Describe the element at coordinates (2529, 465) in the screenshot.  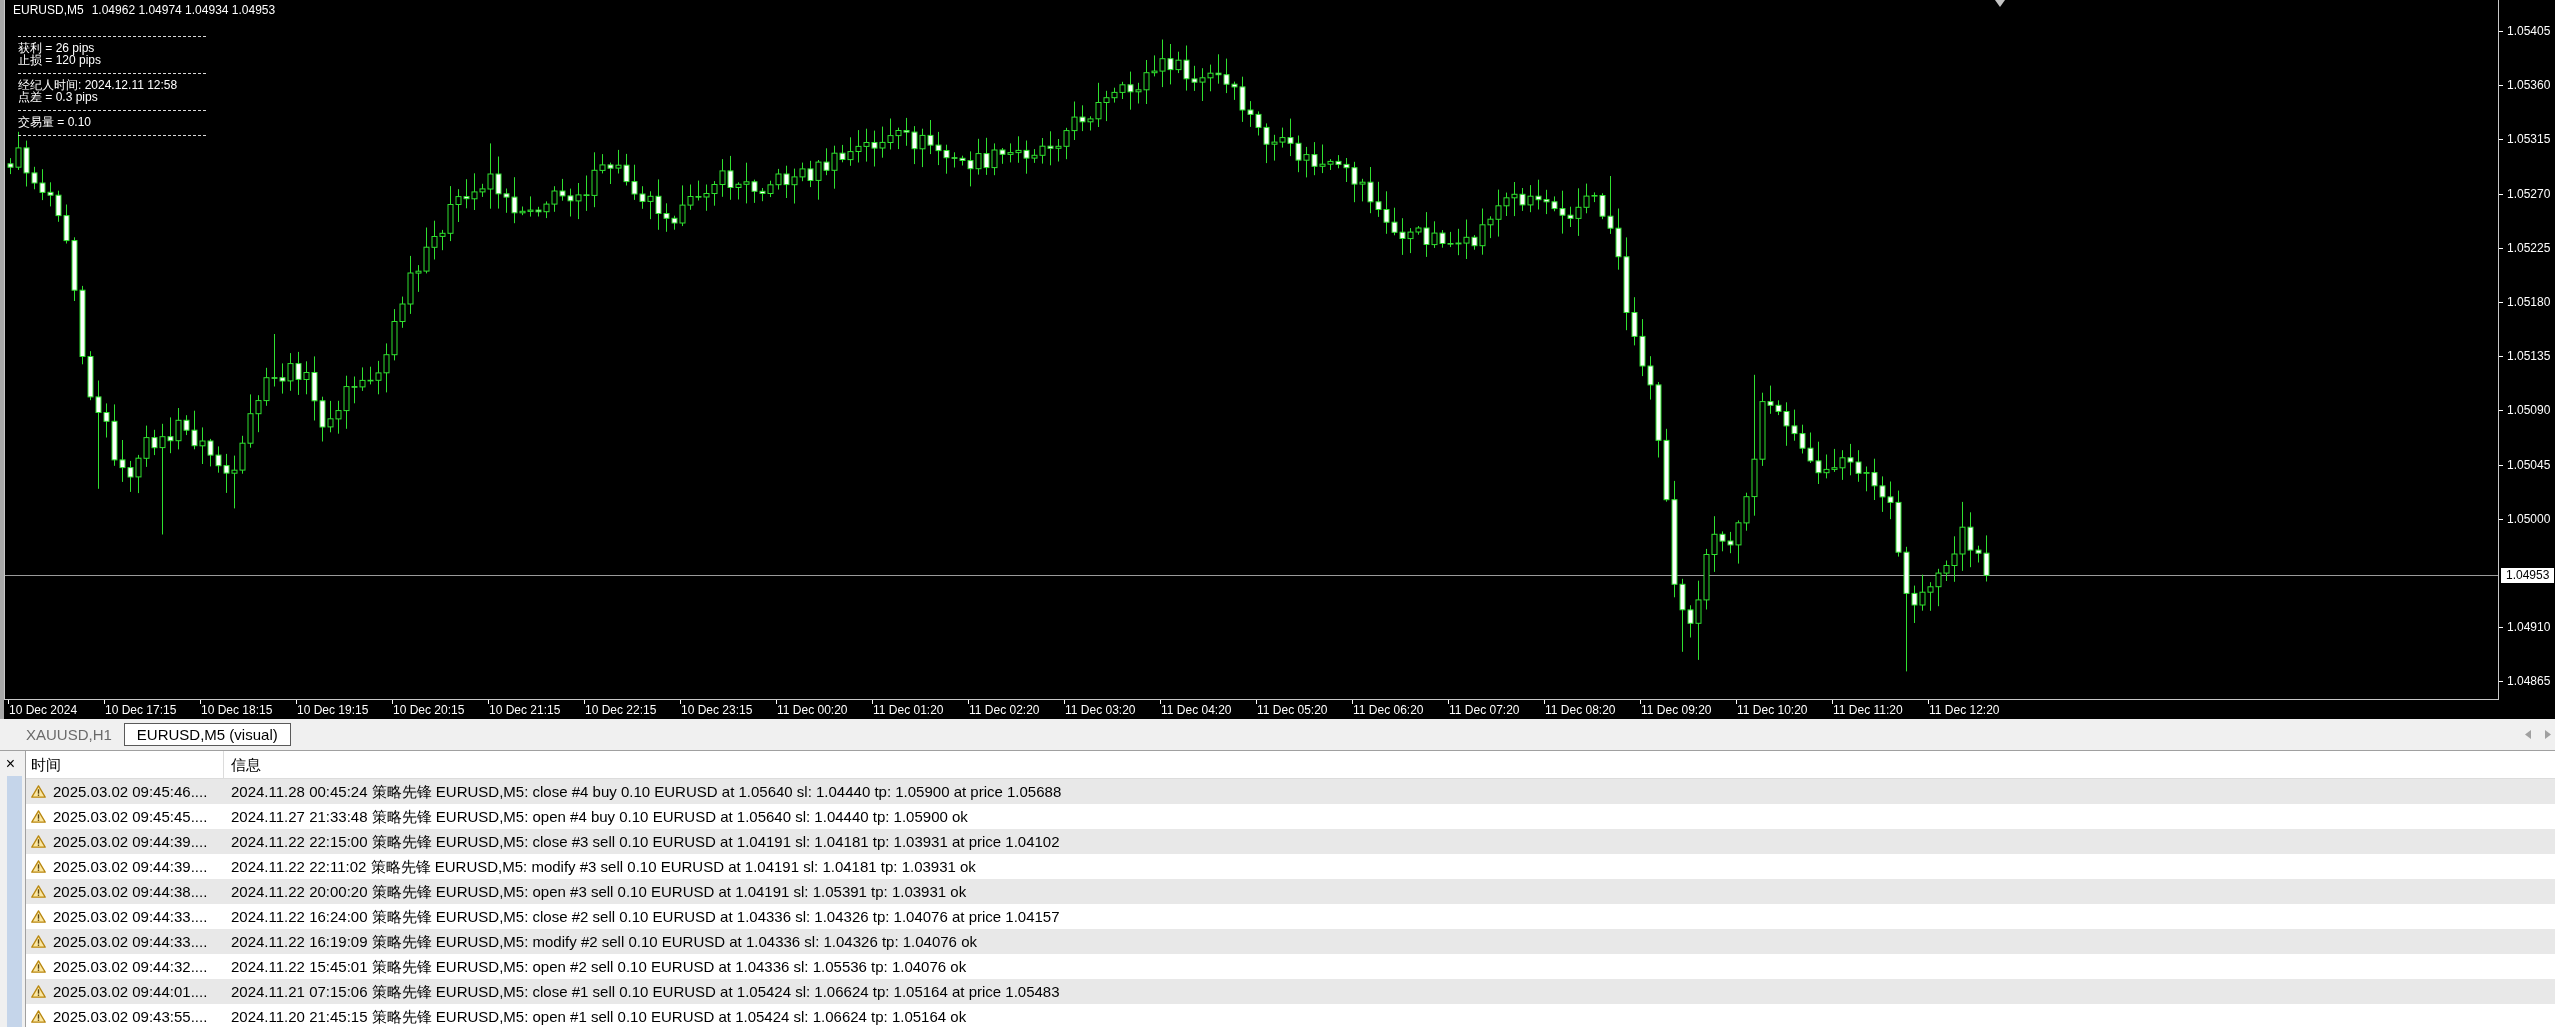
I see `price-label: 1.05045` at that location.